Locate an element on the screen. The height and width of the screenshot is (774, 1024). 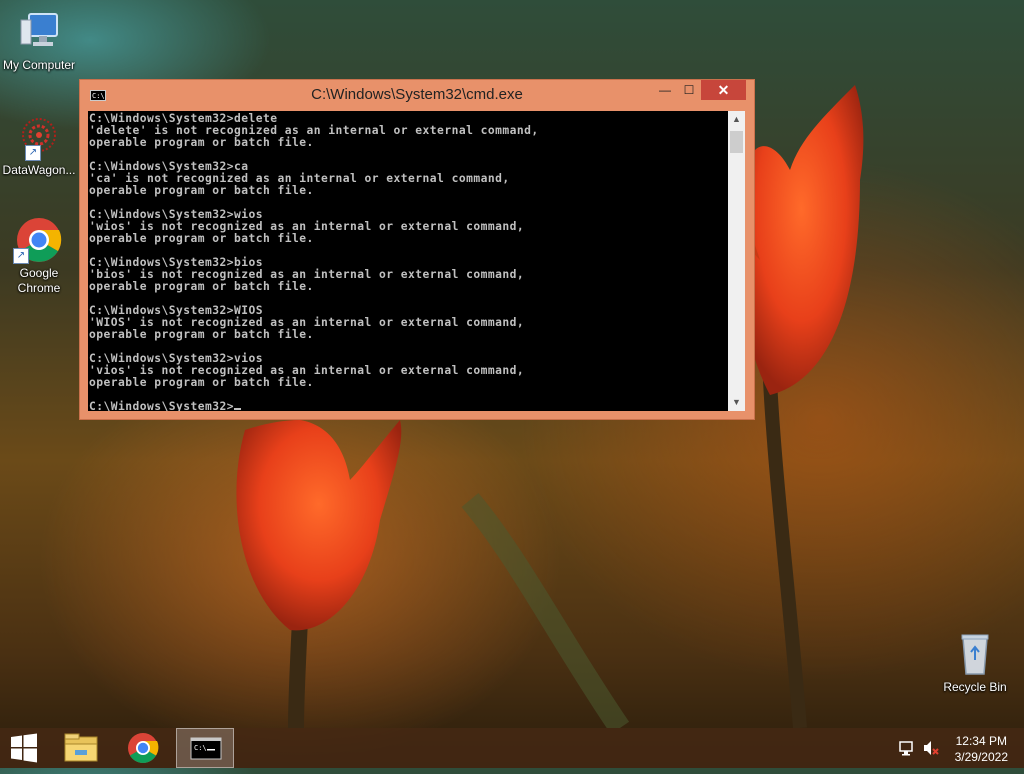
taskbar-clock: 12:34 PM 3/29/2022 is located at coordinates (981, 749).